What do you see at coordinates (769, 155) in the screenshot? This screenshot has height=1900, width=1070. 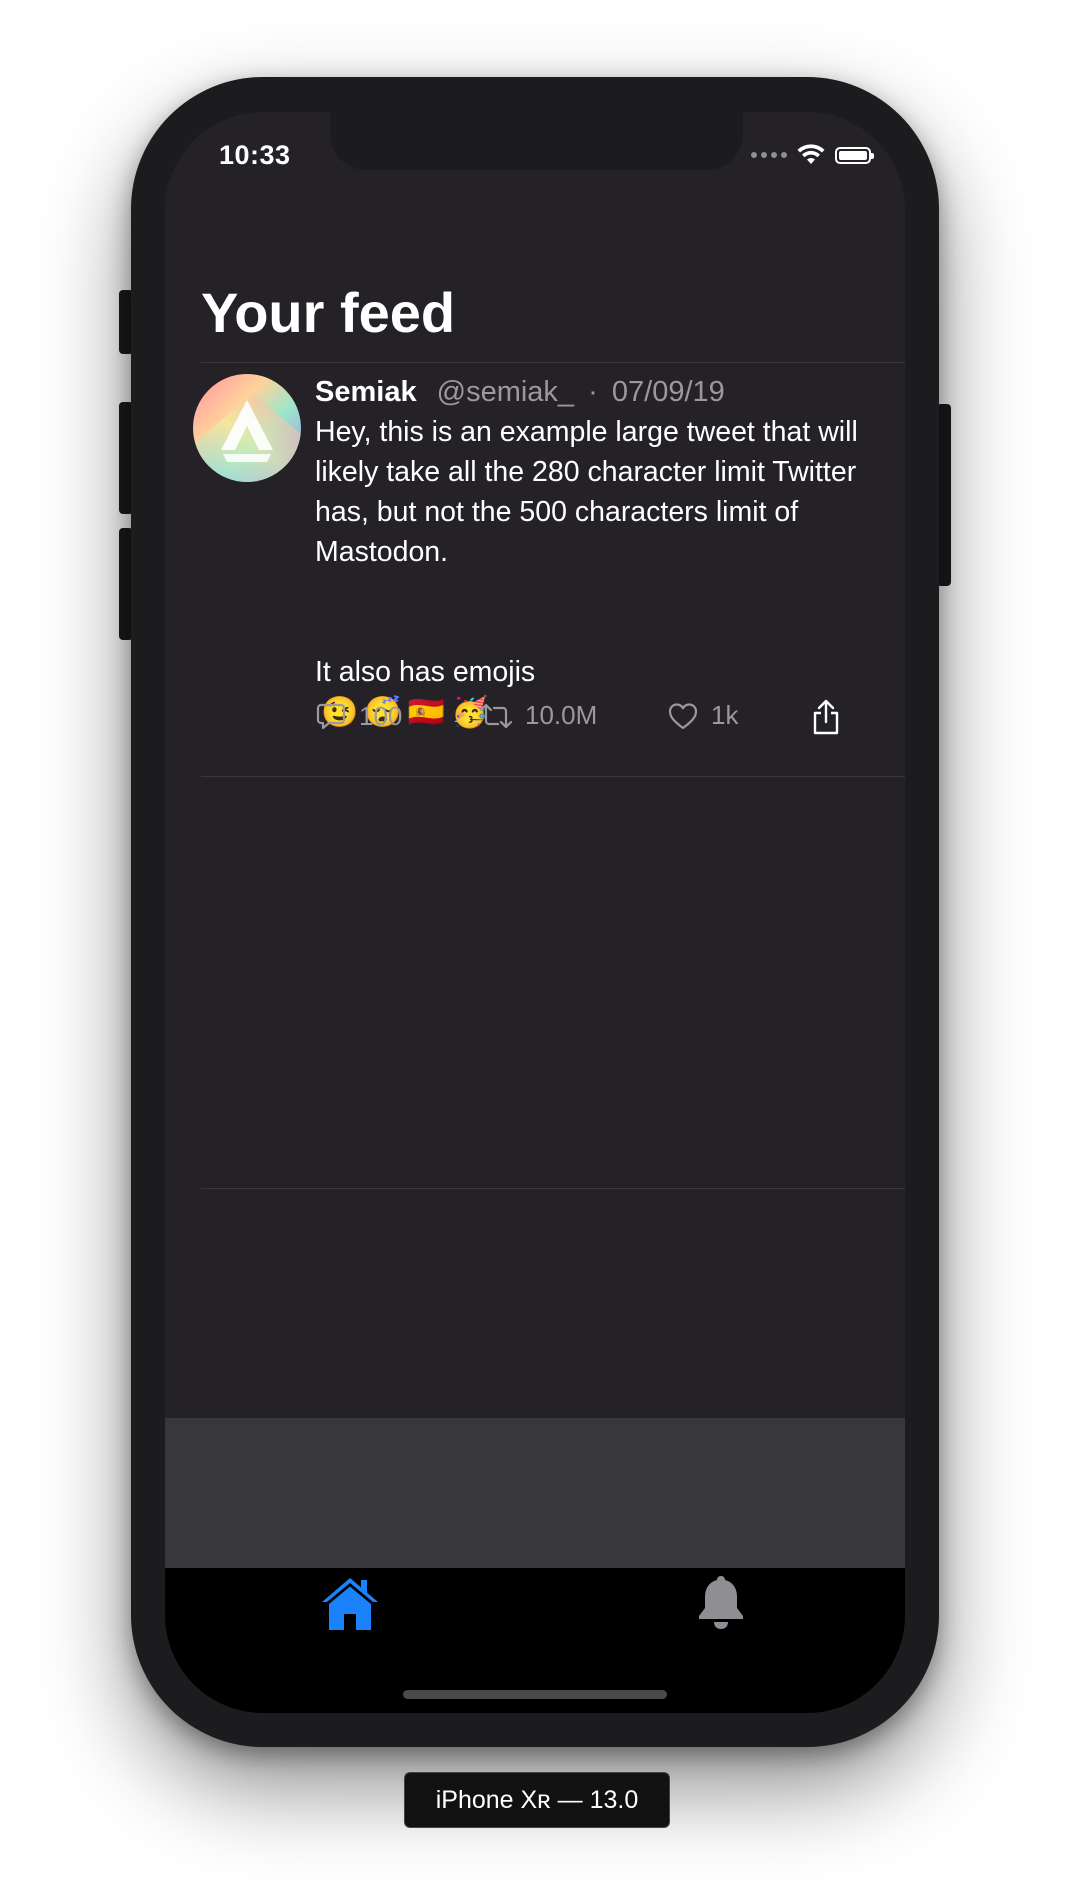 I see `cellular-signal-icon` at bounding box center [769, 155].